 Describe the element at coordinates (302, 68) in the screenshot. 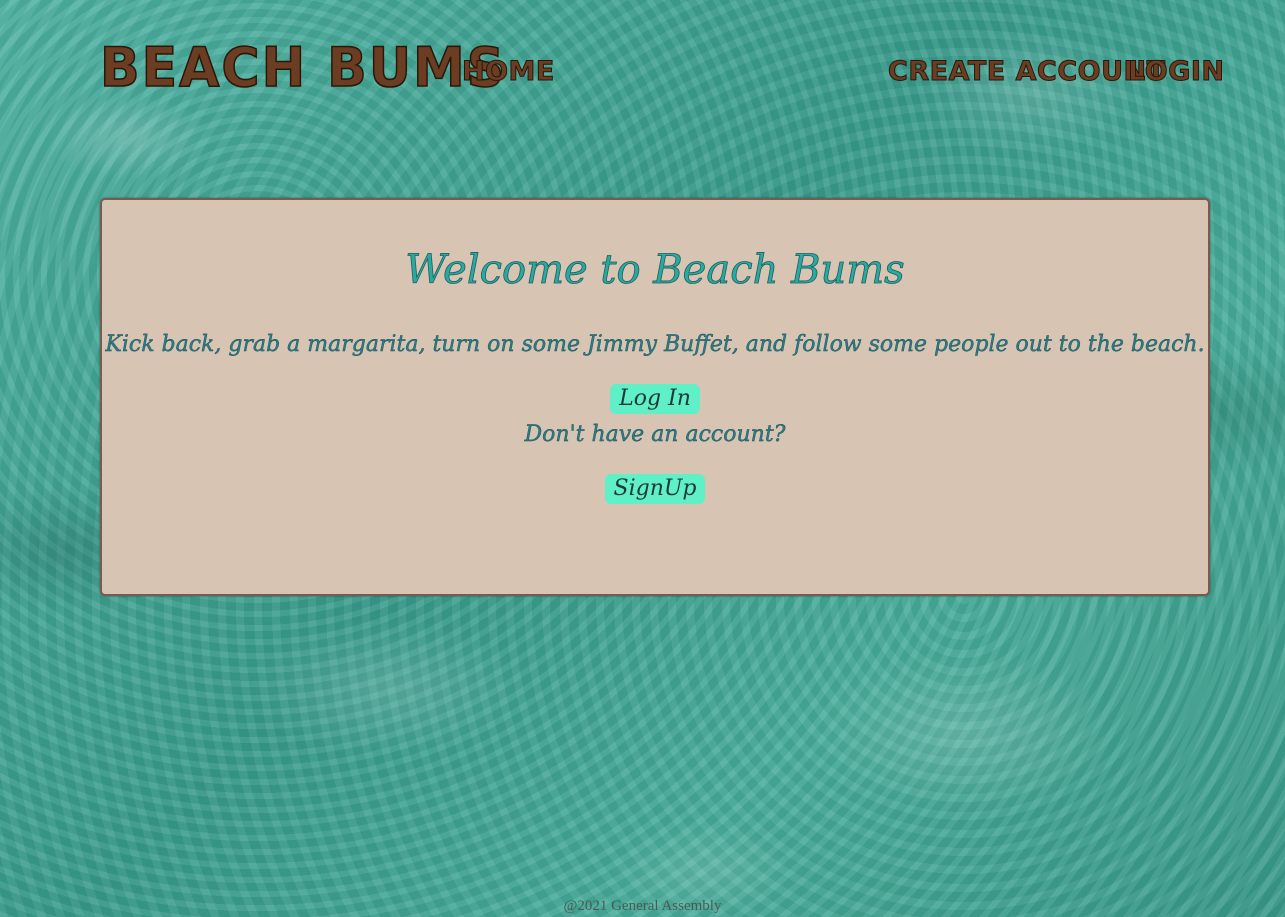

I see `site-logo: BEACH BUMS` at that location.